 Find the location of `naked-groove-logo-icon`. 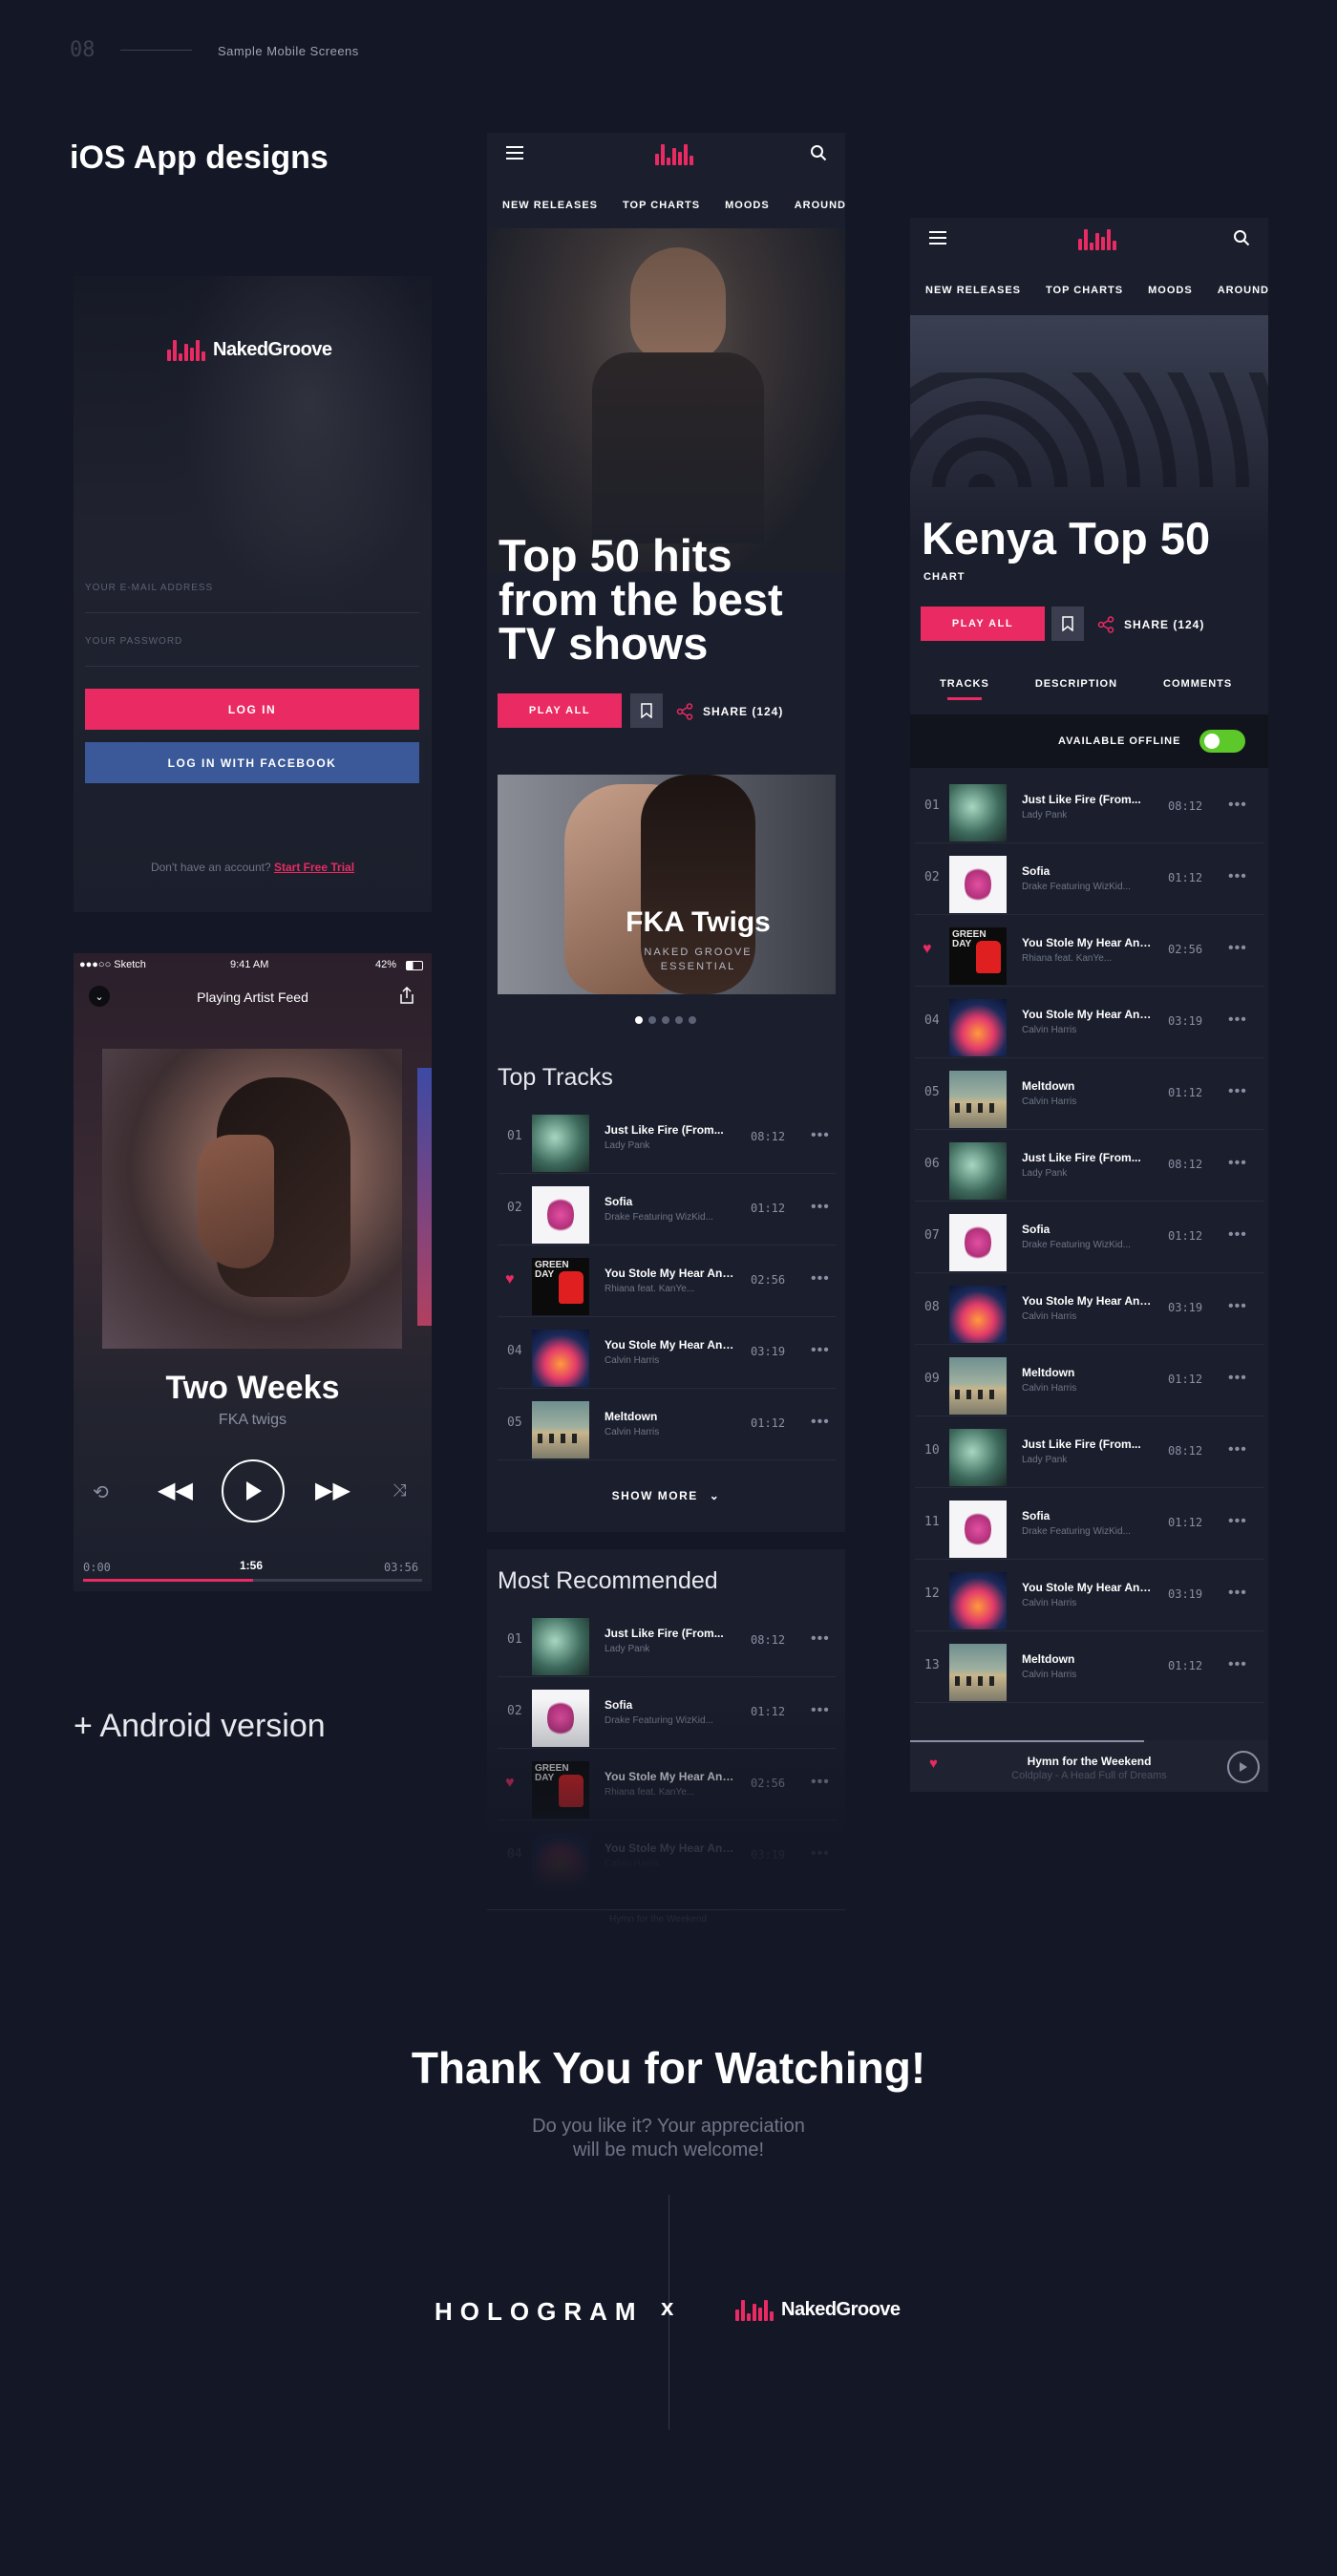

naked-groove-logo-icon is located at coordinates (186, 350).